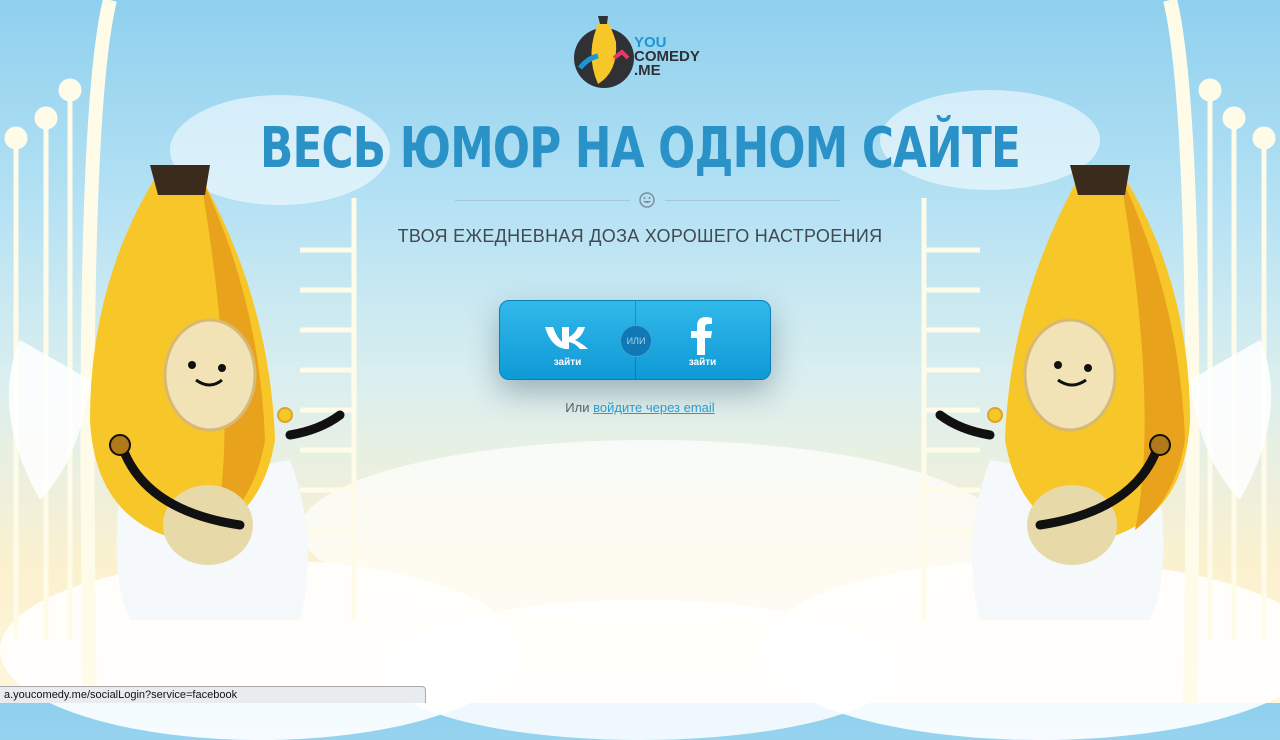 This screenshot has height=740, width=1280. What do you see at coordinates (640, 148) in the screenshot?
I see `main-headline: ВЕСЬ ЮМОР НА ОДНОМ САЙТЕ` at bounding box center [640, 148].